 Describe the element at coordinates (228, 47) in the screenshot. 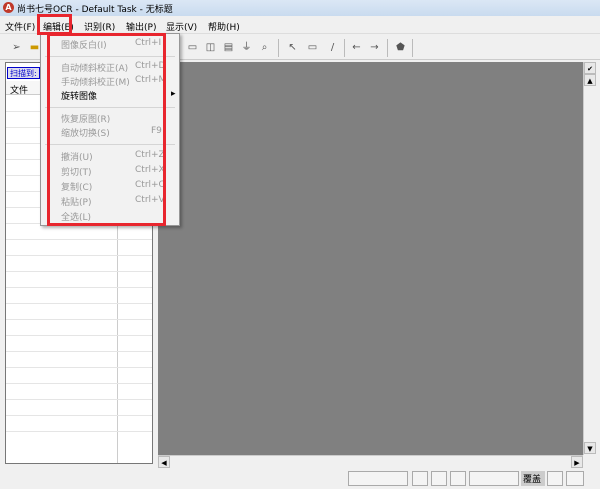

I see `layout-split-icon: ▤` at that location.